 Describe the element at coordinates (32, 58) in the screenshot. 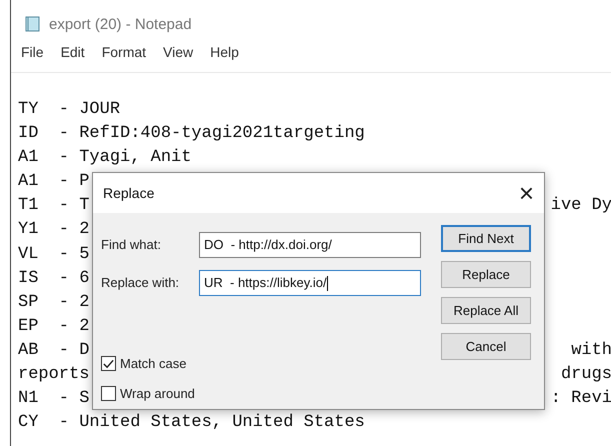

I see `menu-item: File` at that location.